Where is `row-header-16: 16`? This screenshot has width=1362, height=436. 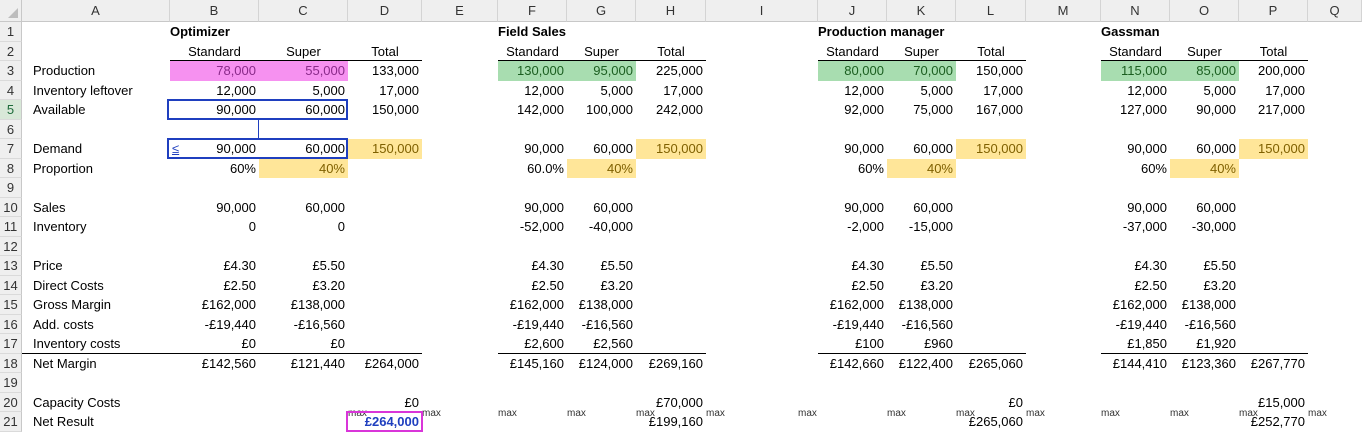
row-header-16: 16 is located at coordinates (11, 324).